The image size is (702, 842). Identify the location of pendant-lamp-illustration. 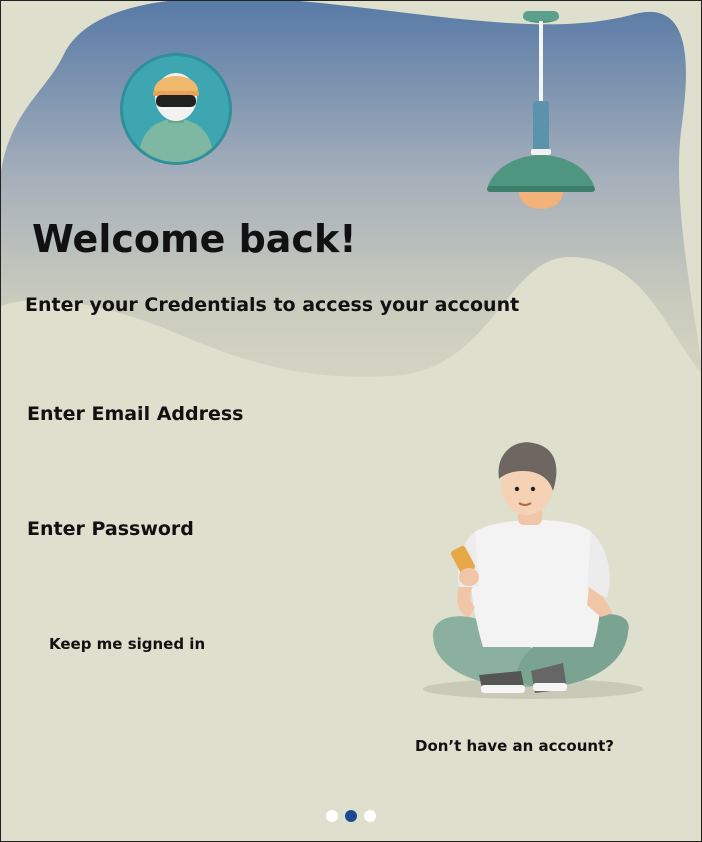
(541, 110).